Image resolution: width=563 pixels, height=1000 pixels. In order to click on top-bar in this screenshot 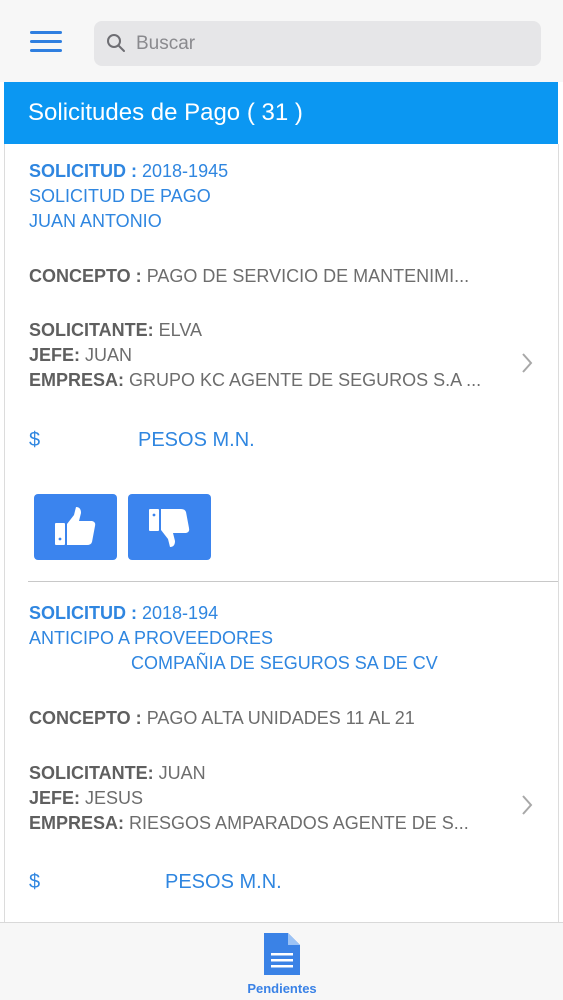, I will do `click(281, 41)`.